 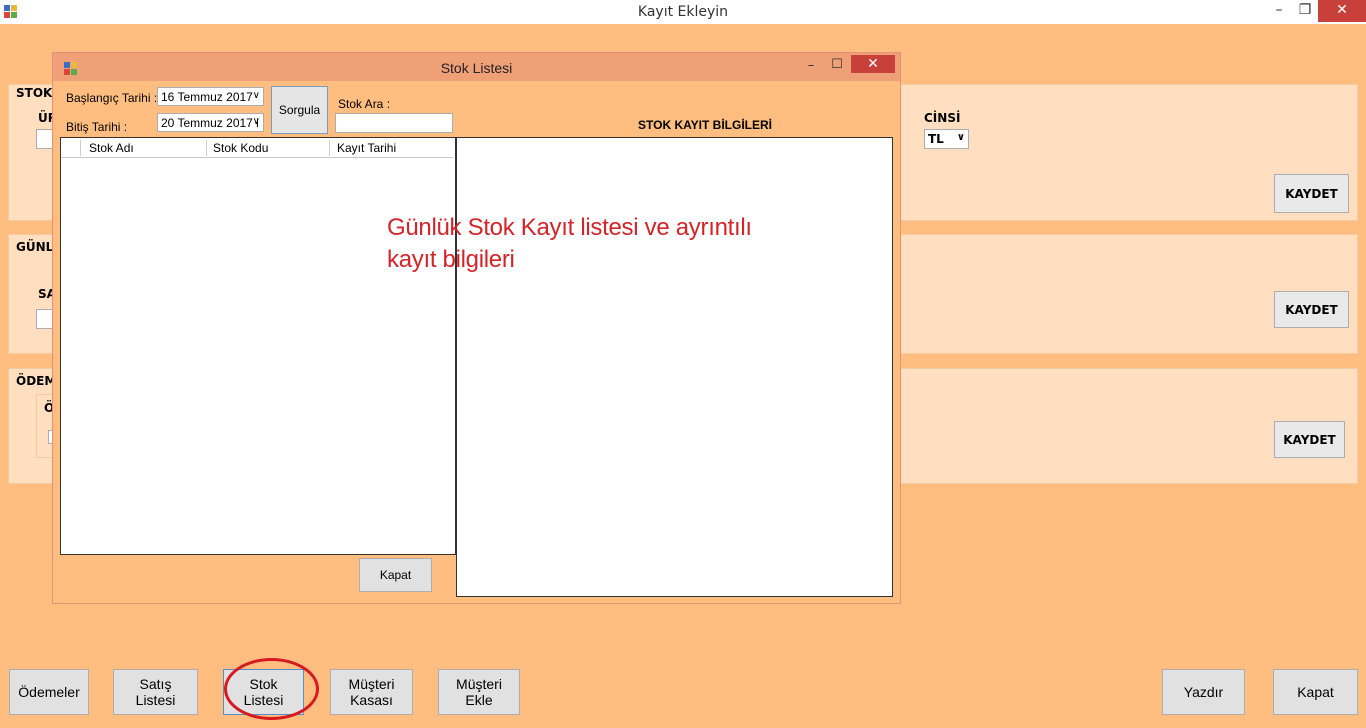 I want to click on satis-listesi-line2: Listesi, so click(x=155, y=700).